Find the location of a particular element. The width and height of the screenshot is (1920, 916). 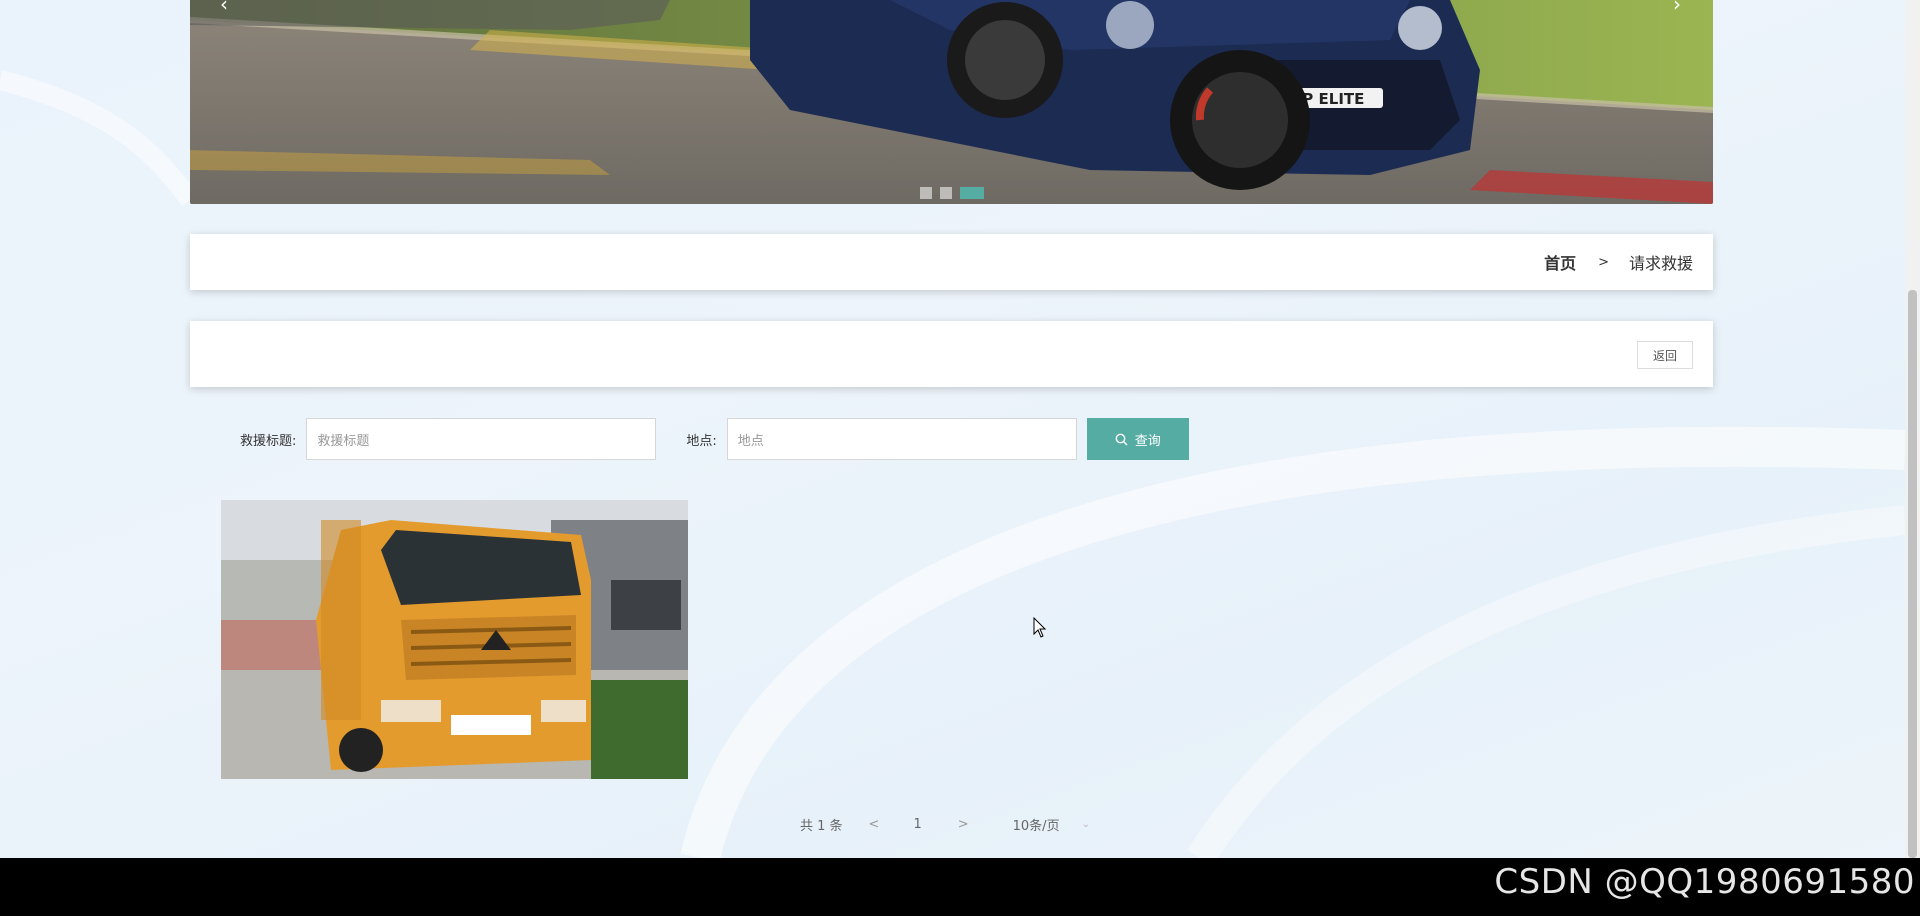

rescue-item-card is located at coordinates (454, 639).